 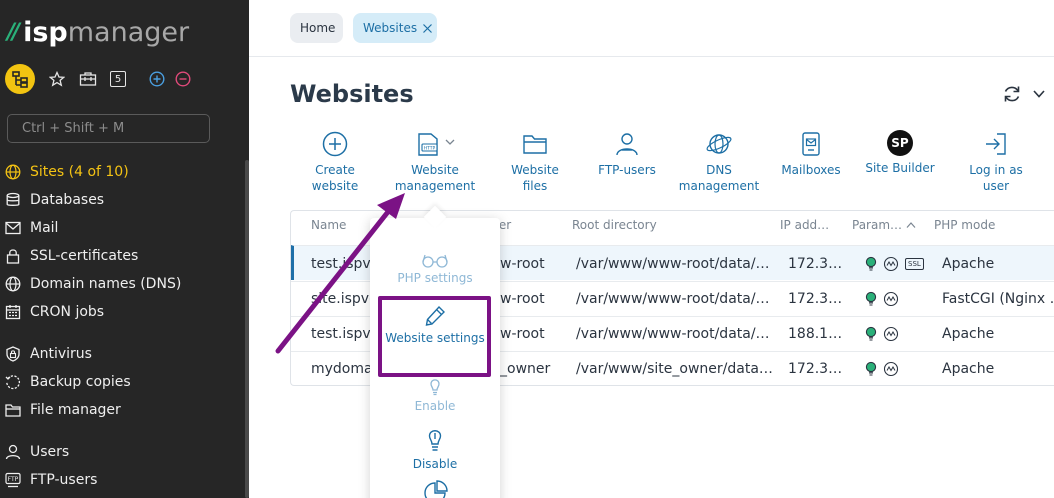 I want to click on tab-websites: Websites, so click(x=395, y=28).